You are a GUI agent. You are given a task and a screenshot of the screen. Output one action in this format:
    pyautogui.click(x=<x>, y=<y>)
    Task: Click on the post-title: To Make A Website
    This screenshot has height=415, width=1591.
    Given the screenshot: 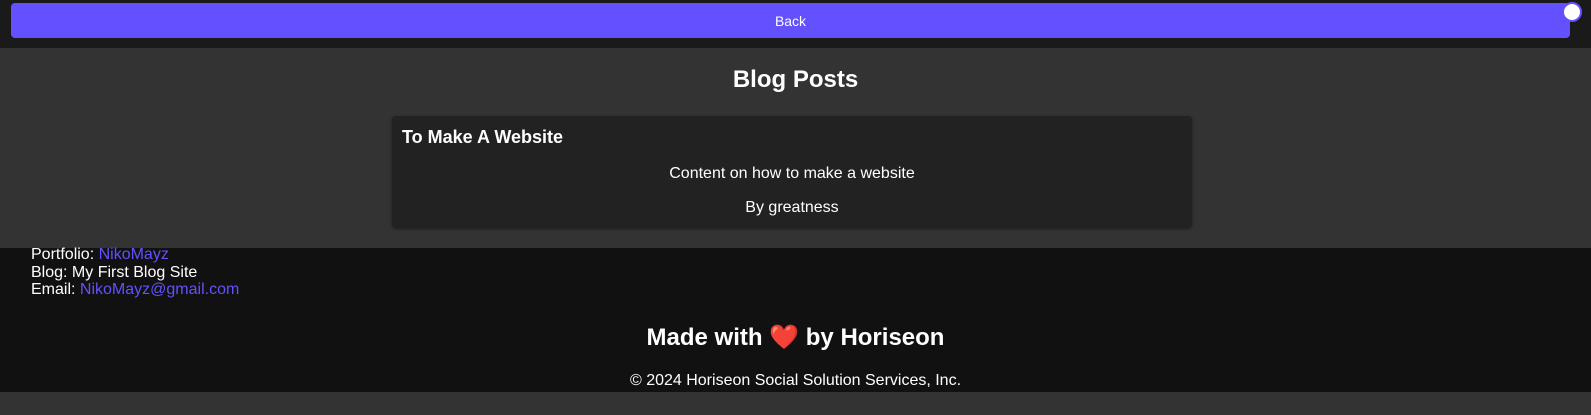 What is the action you would take?
    pyautogui.click(x=483, y=137)
    